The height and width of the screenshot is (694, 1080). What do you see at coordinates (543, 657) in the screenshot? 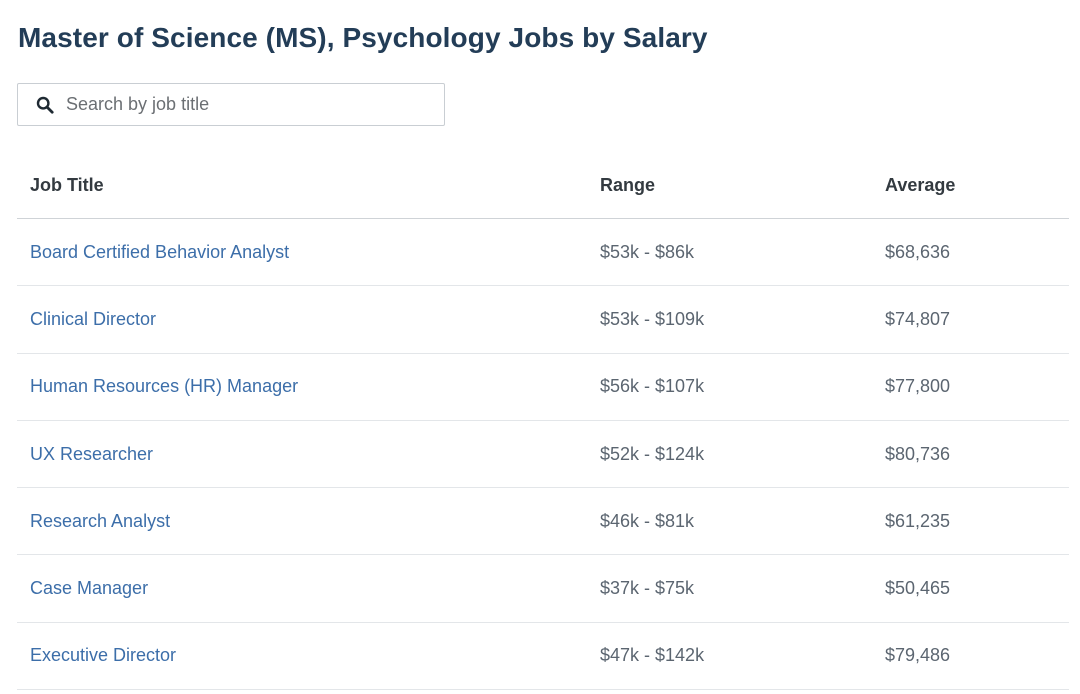
I see `table-row: Executive Director $47k - $142k $79,486` at bounding box center [543, 657].